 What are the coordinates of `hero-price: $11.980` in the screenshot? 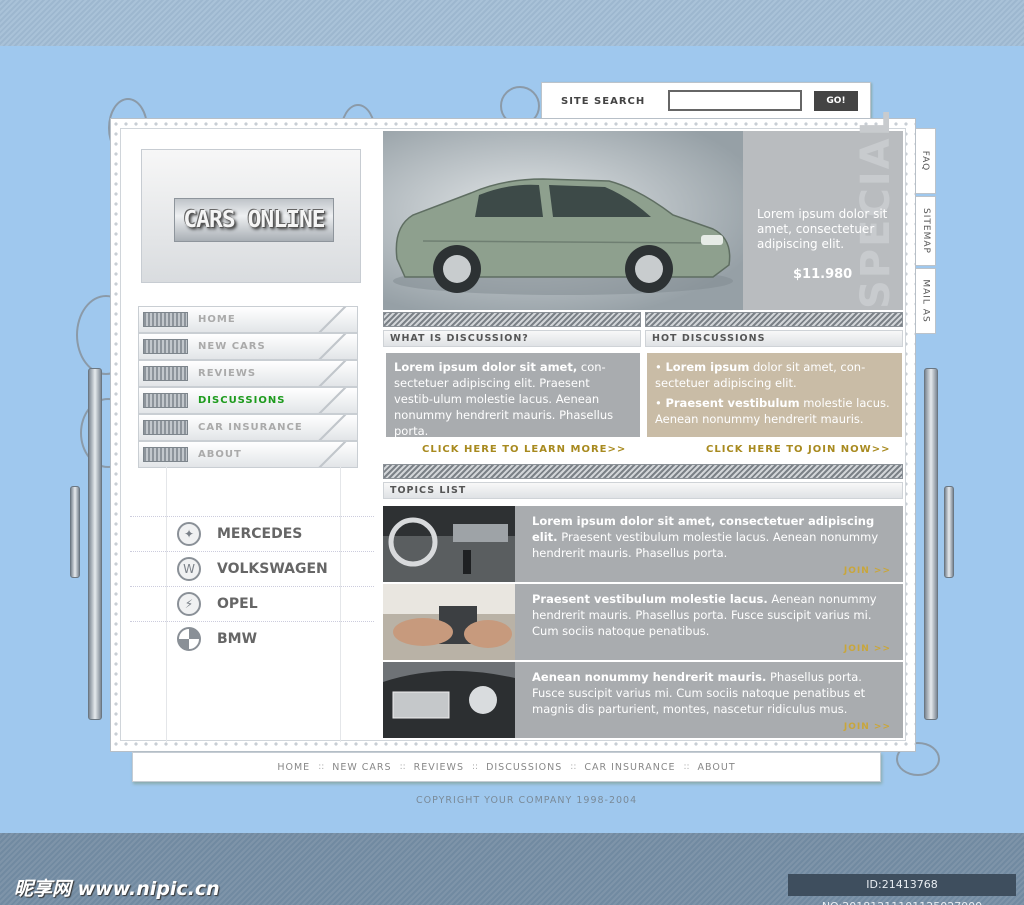 It's located at (823, 274).